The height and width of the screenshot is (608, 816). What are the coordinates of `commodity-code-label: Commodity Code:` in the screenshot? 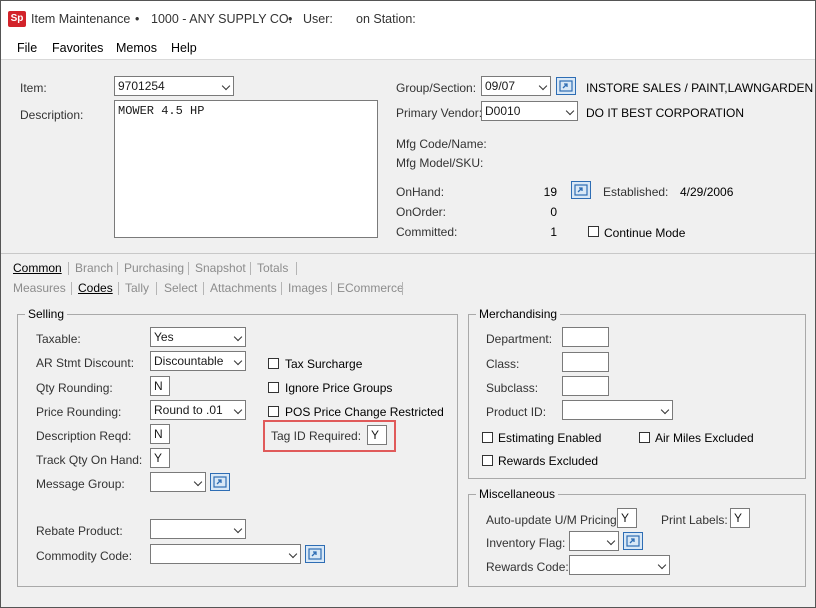 It's located at (84, 556).